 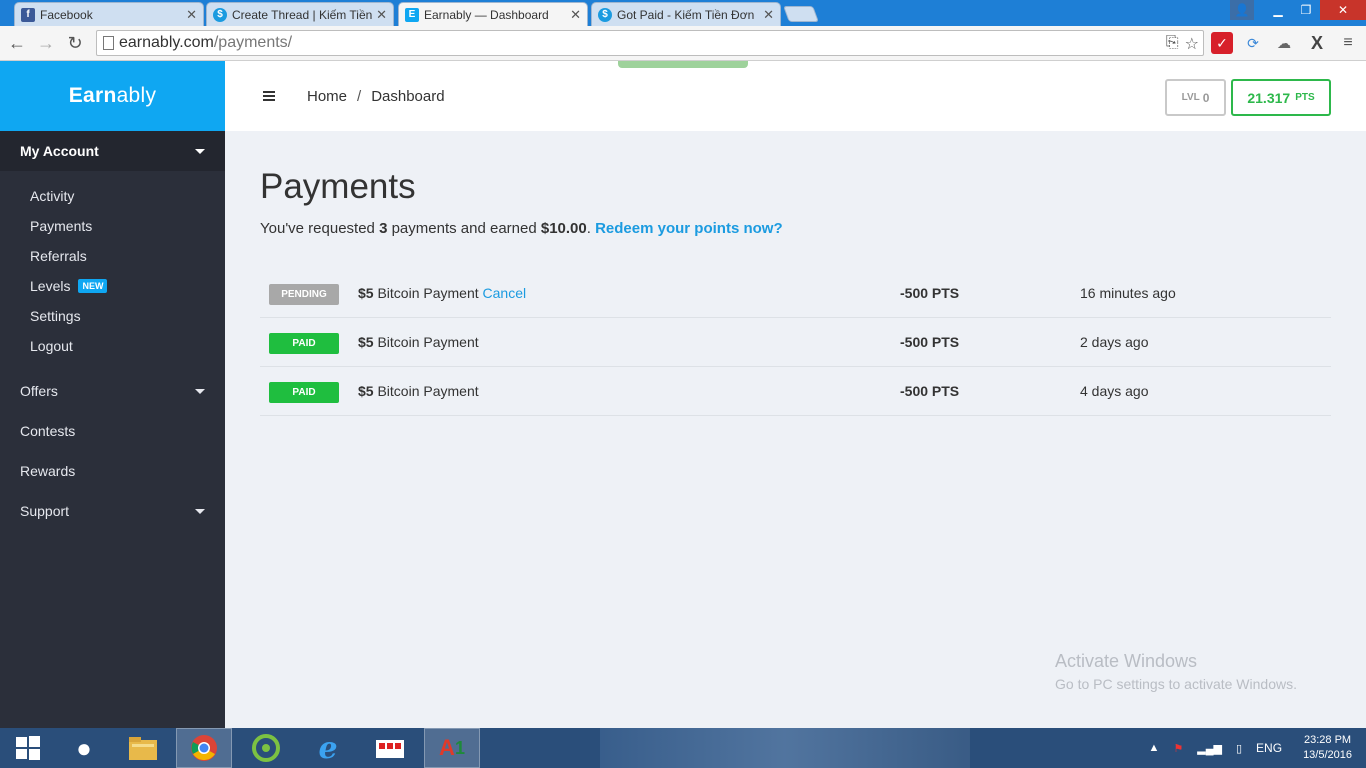 I want to click on sidebar-item-label: Settings, so click(x=55, y=316).